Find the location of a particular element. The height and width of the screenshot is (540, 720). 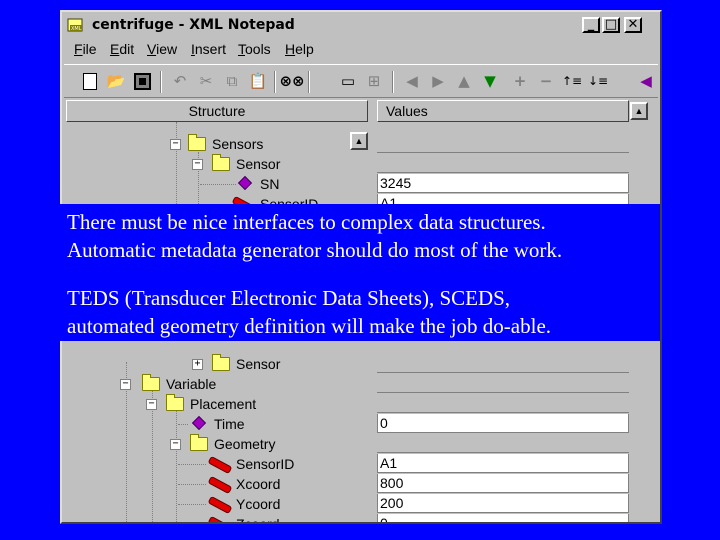

move-up-icon: ▲ is located at coordinates (464, 81).